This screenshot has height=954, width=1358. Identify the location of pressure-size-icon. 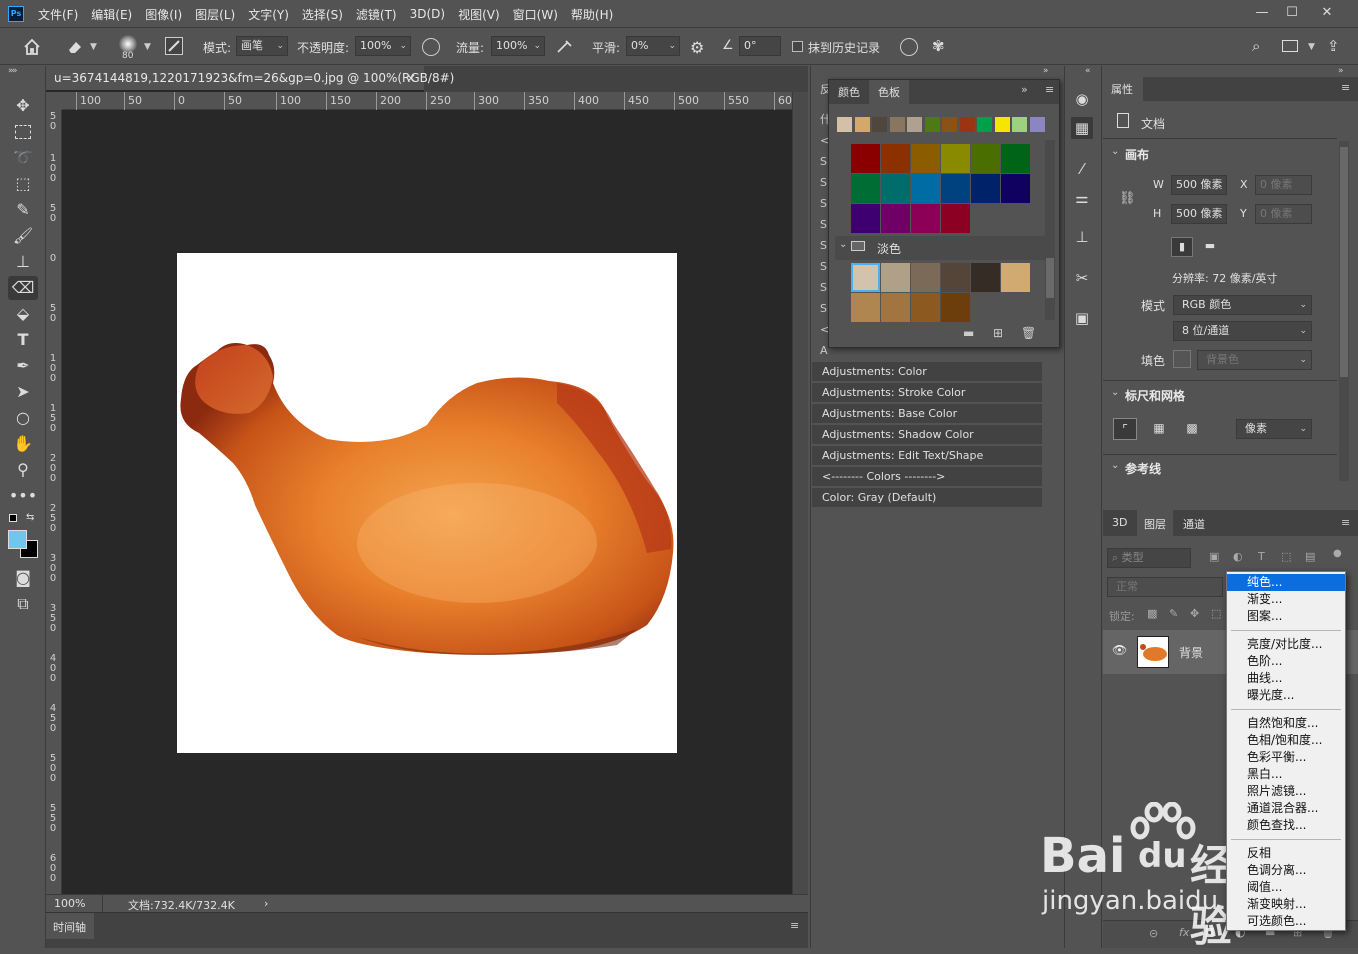
(909, 47).